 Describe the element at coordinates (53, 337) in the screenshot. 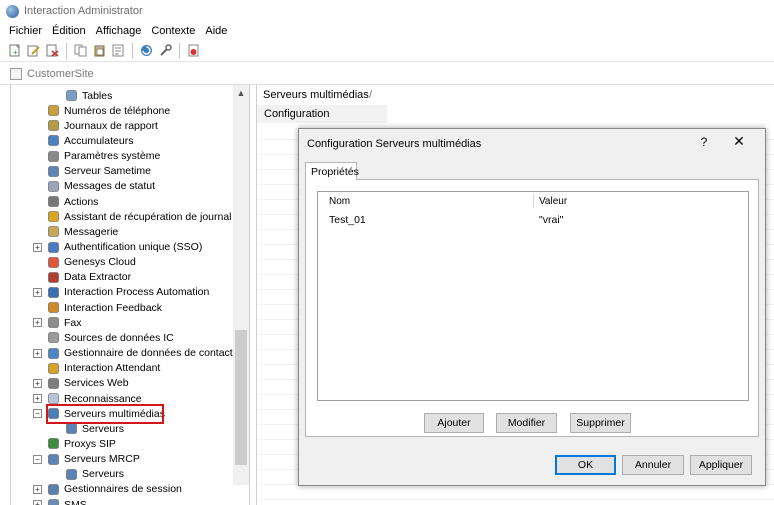

I see `data-sources-icon` at that location.